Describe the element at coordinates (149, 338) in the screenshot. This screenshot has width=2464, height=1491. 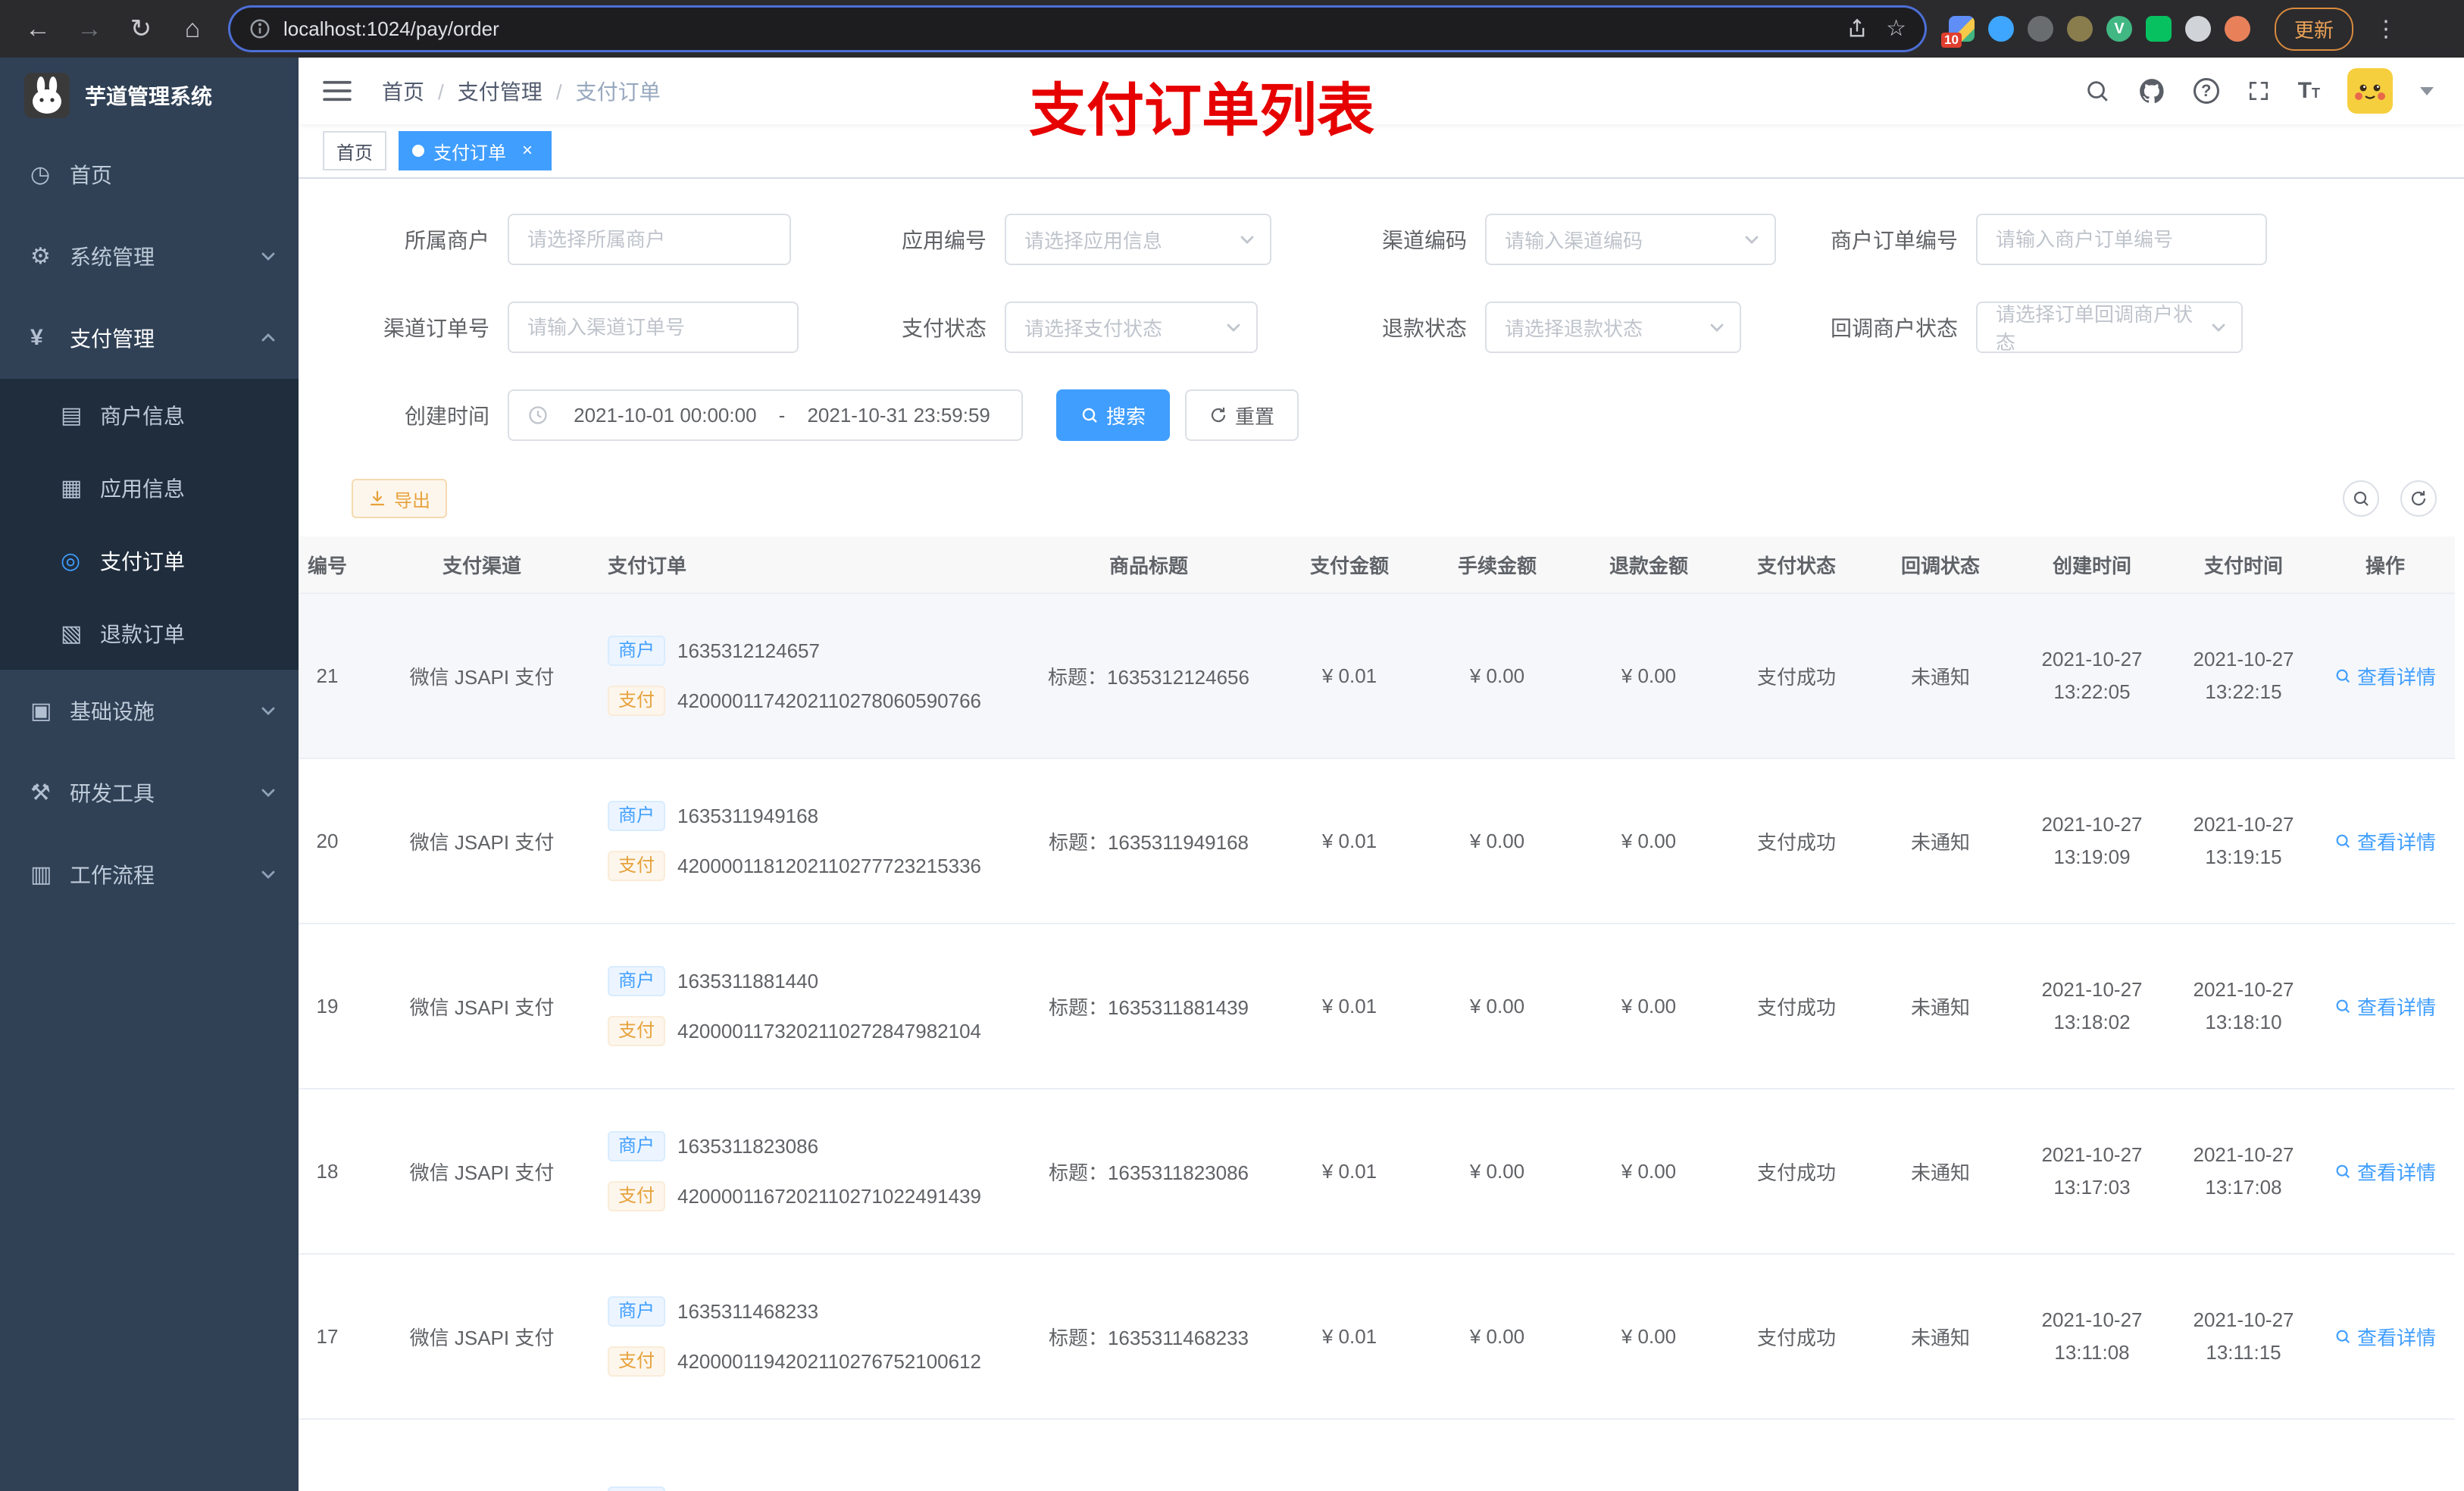
I see `sidebar-item-payment: 支付管理` at that location.